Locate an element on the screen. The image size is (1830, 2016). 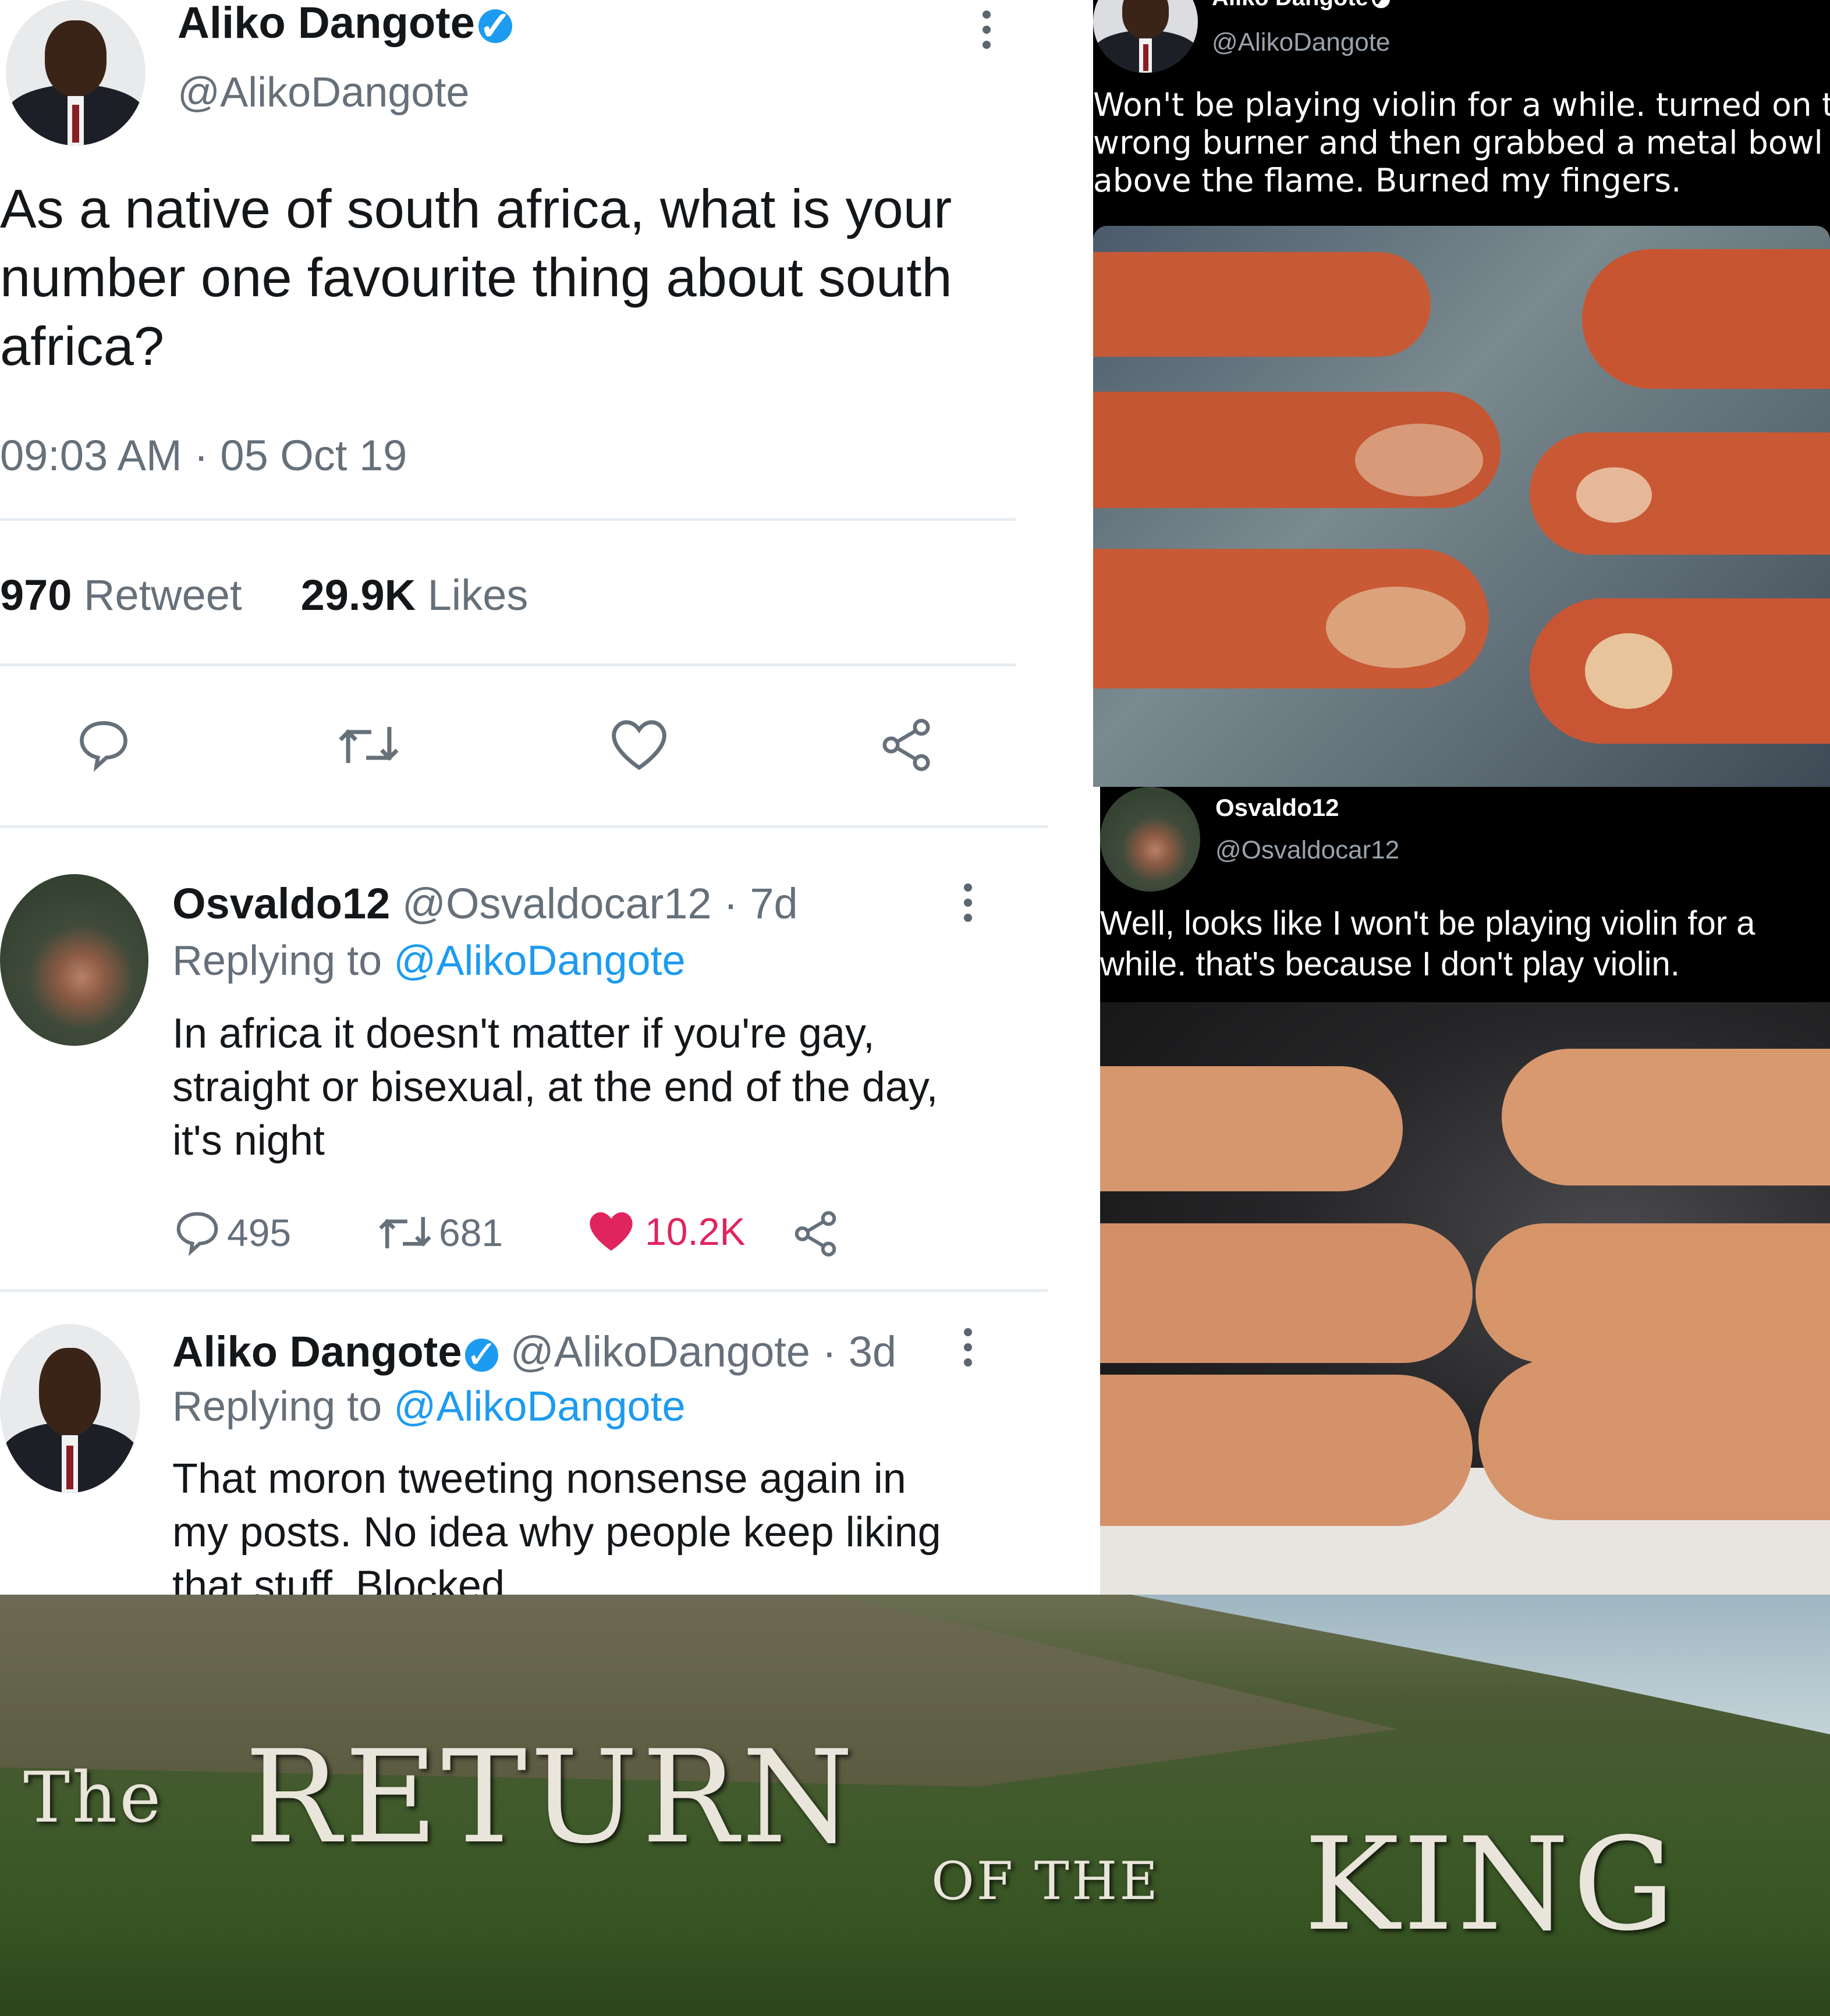
fingers-photo is located at coordinates (1465, 1298).